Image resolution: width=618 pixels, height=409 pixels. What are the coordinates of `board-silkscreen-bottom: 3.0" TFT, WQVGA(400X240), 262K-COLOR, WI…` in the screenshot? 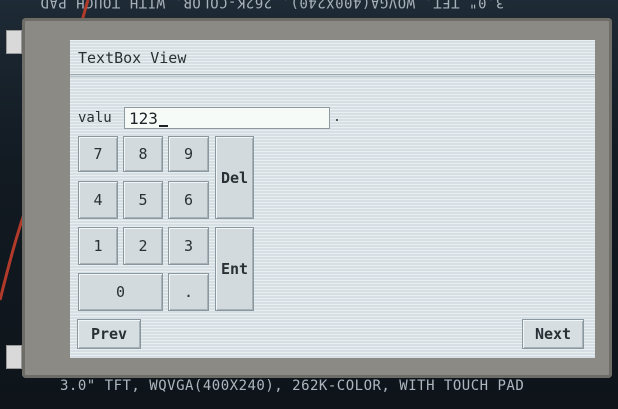 It's located at (292, 386).